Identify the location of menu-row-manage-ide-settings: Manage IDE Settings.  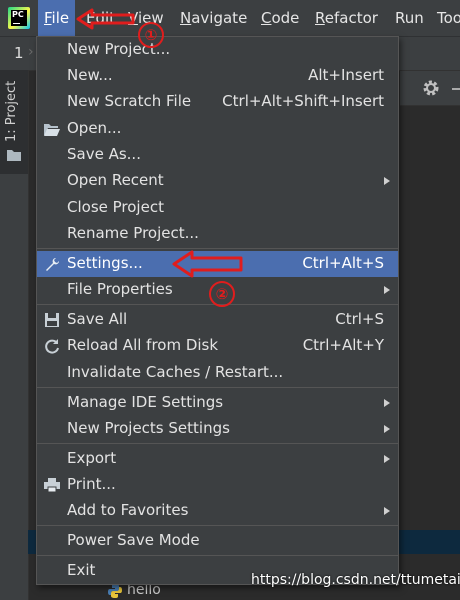
(217, 403).